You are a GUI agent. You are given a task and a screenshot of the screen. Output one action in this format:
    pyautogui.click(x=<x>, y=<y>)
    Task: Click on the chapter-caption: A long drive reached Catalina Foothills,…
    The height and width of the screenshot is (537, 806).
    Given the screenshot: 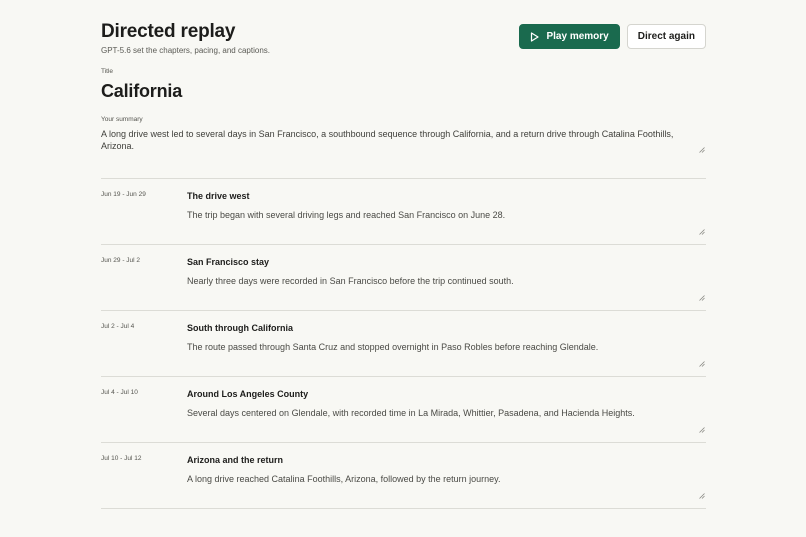 What is the action you would take?
    pyautogui.click(x=442, y=479)
    